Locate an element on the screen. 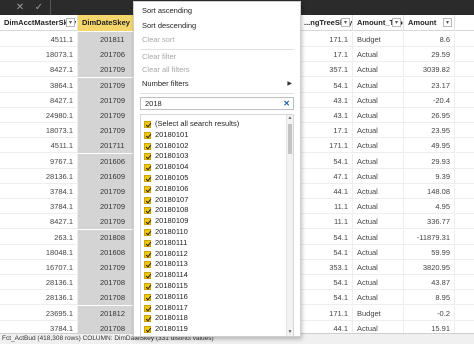  filter-value-item: 20180105 is located at coordinates (214, 178).